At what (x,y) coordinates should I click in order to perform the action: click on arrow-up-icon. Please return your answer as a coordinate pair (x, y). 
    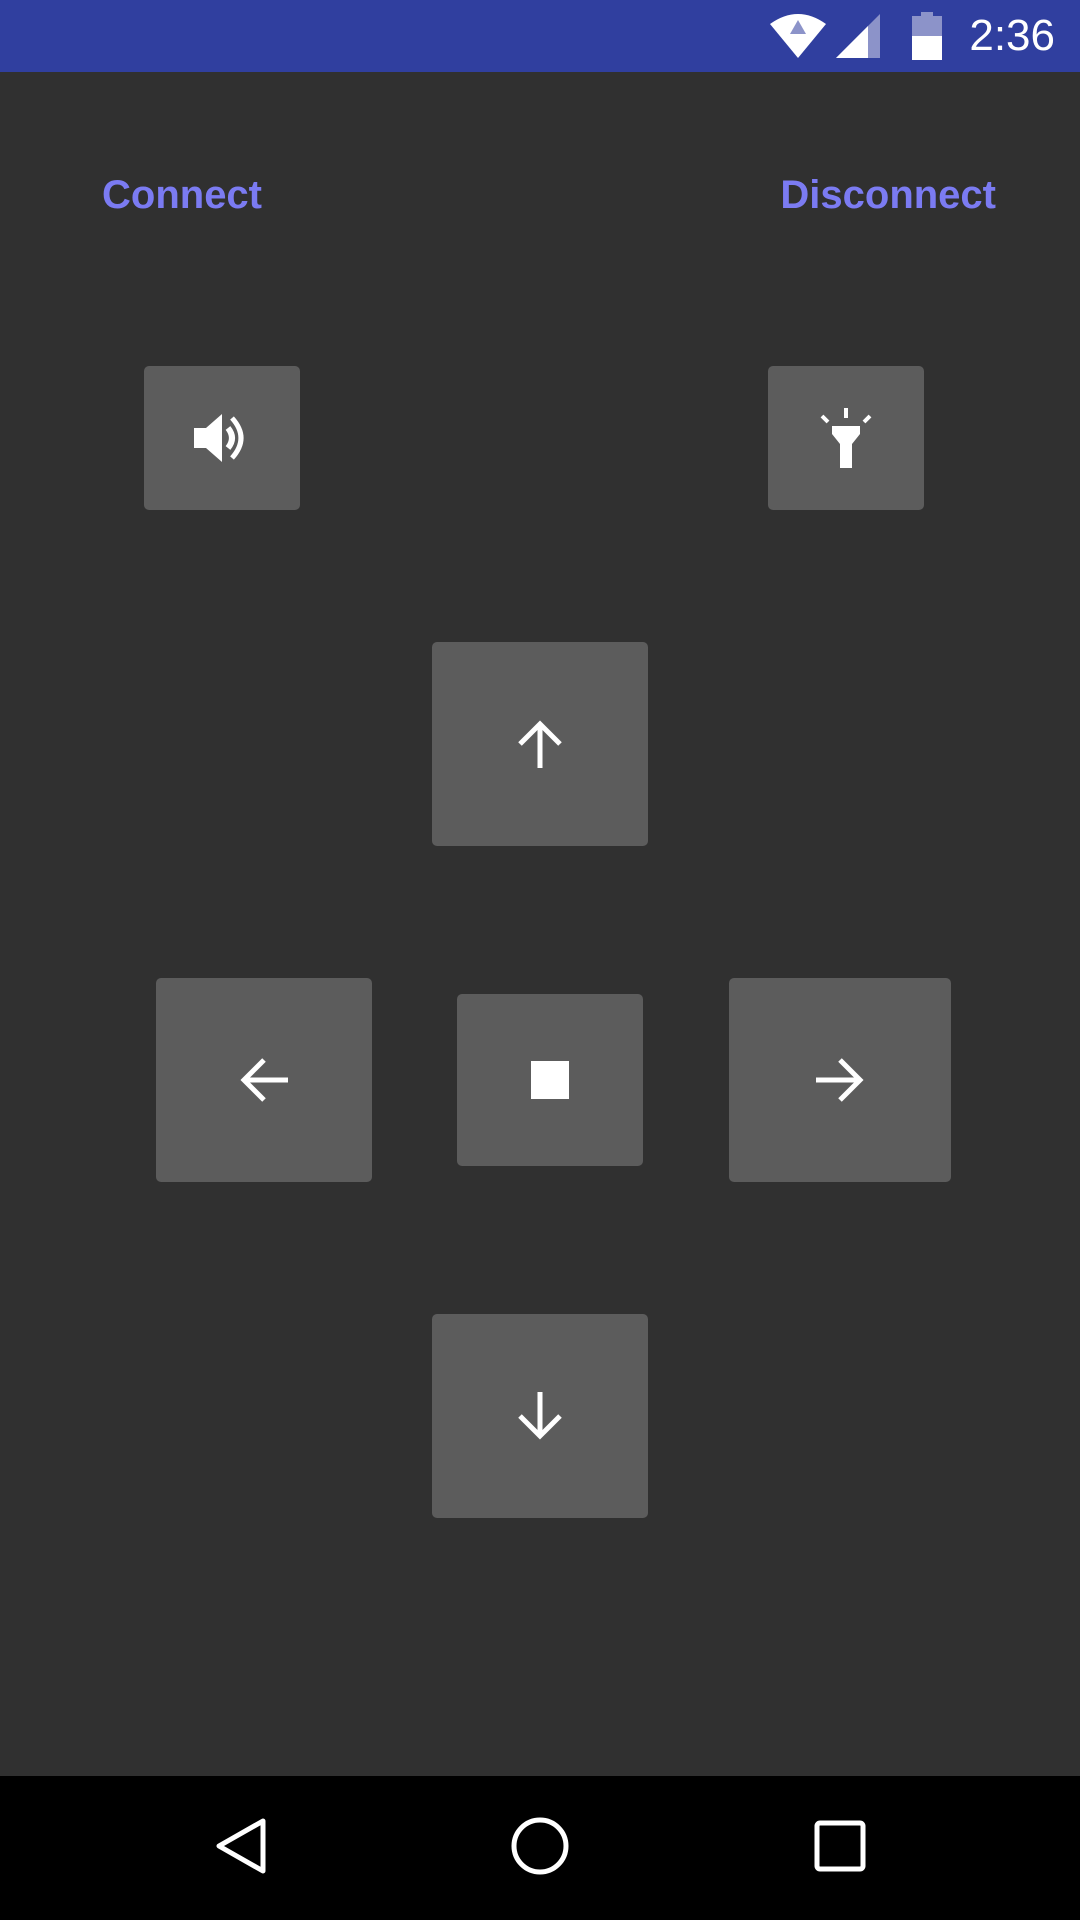
    Looking at the image, I should click on (540, 744).